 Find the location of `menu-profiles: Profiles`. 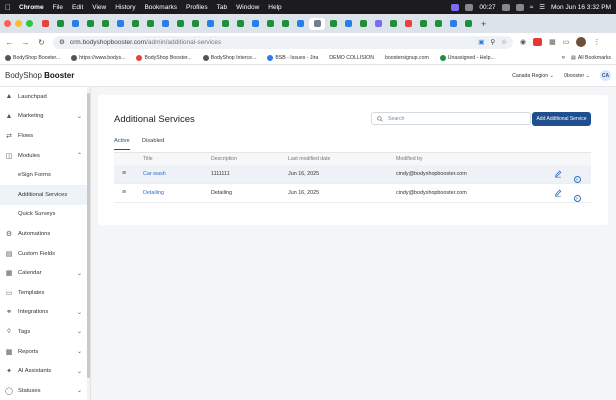

menu-profiles: Profiles is located at coordinates (197, 7).